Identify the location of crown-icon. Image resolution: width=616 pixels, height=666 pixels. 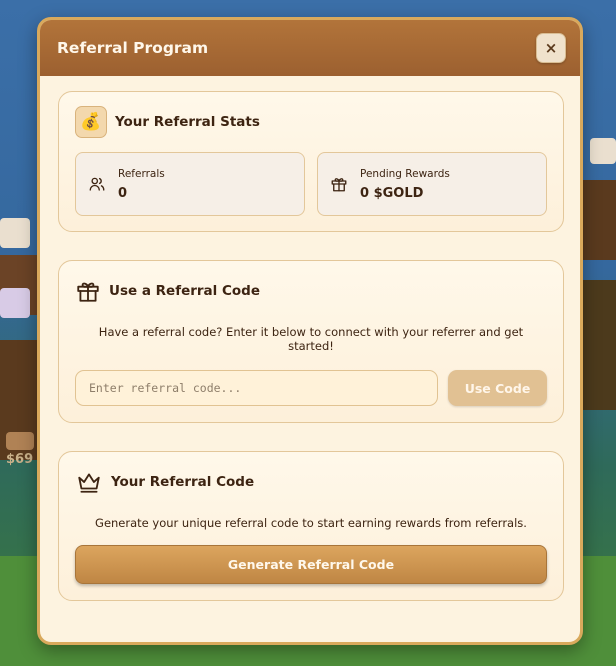
(89, 483).